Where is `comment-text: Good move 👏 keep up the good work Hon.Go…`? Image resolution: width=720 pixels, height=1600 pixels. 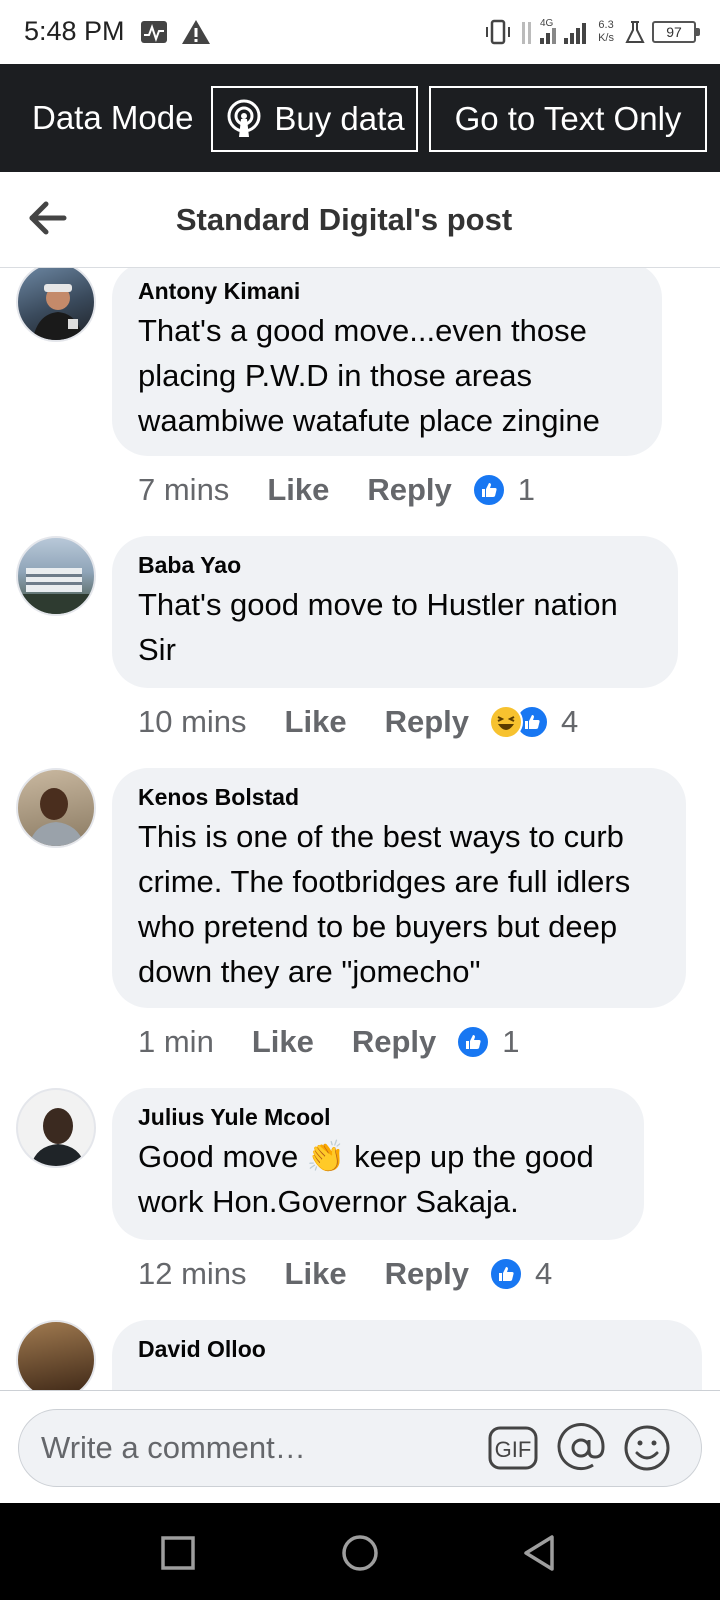 comment-text: Good move 👏 keep up the good work Hon.Go… is located at coordinates (378, 1179).